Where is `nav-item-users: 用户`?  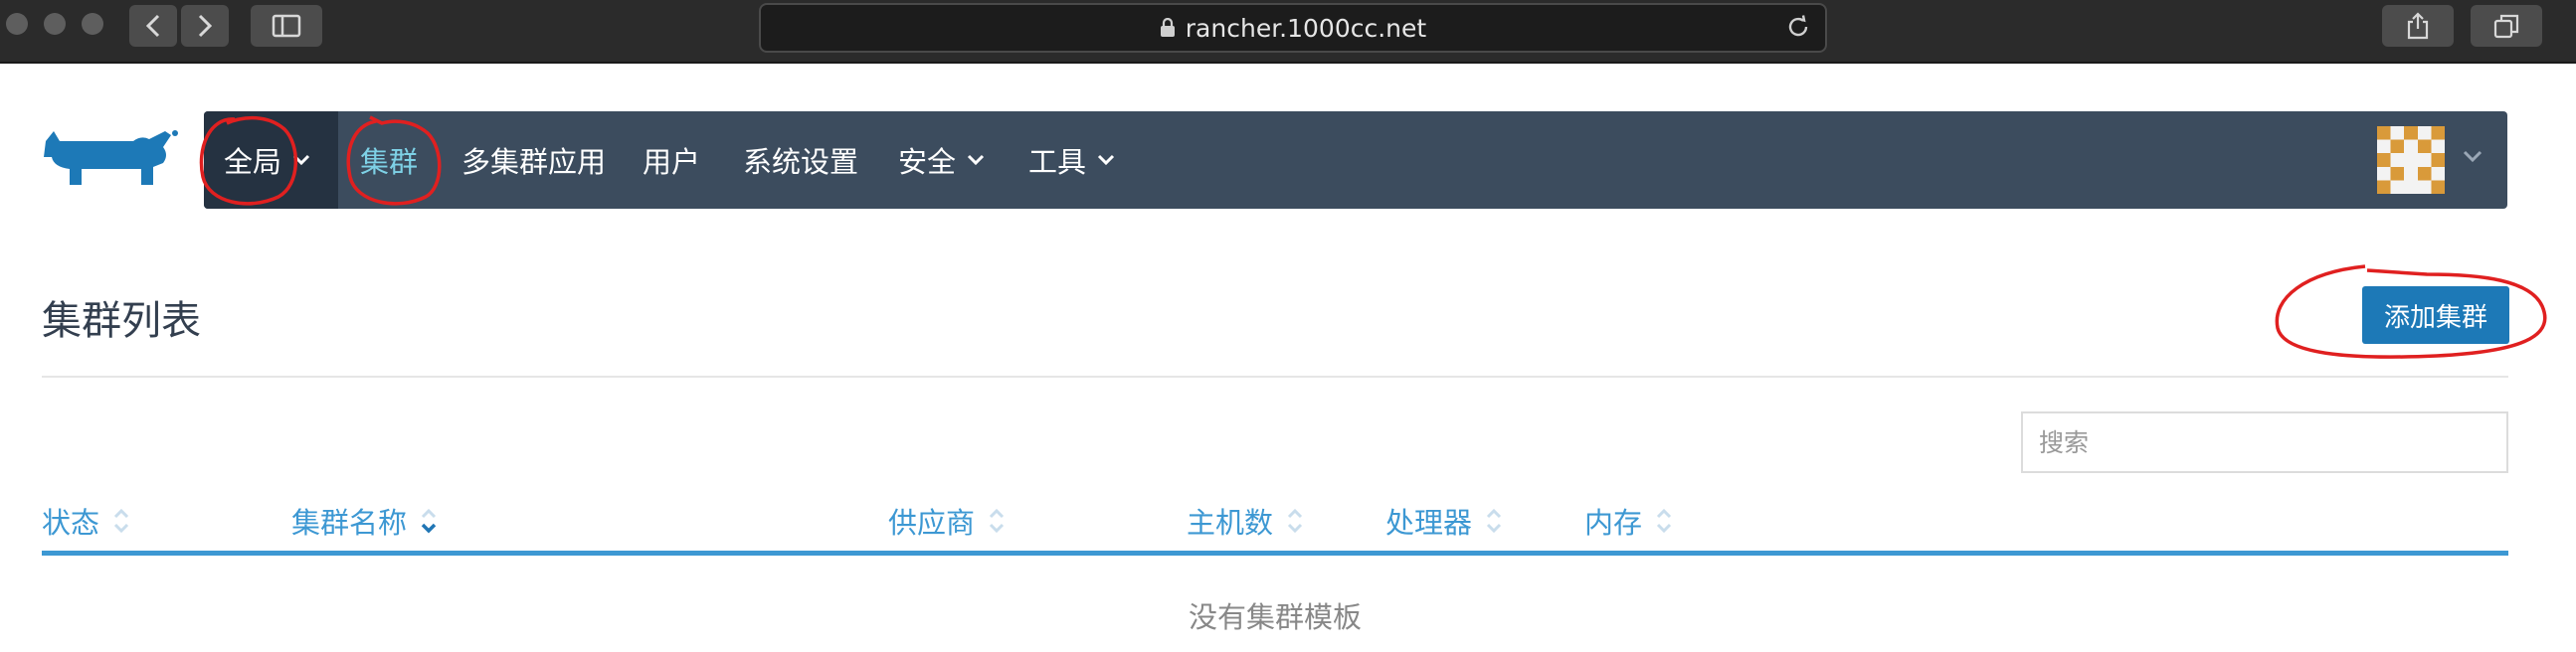
nav-item-users: 用户 is located at coordinates (671, 160).